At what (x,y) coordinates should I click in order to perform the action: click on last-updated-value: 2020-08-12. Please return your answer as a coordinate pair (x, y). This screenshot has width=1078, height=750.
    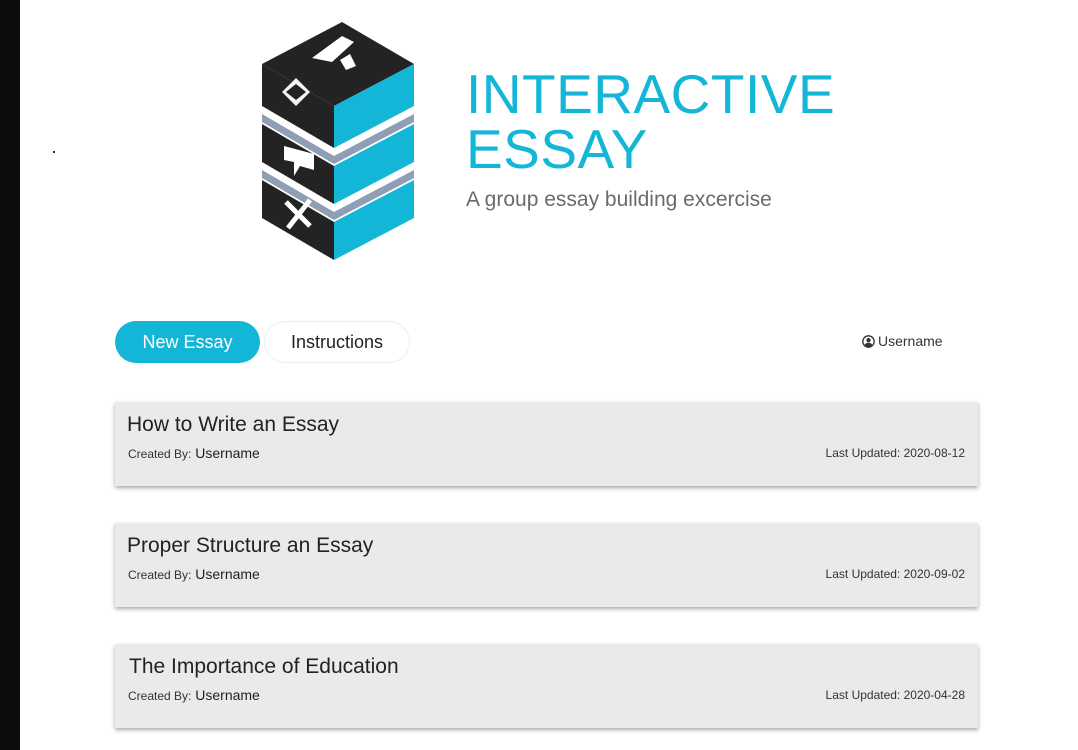
    Looking at the image, I should click on (934, 453).